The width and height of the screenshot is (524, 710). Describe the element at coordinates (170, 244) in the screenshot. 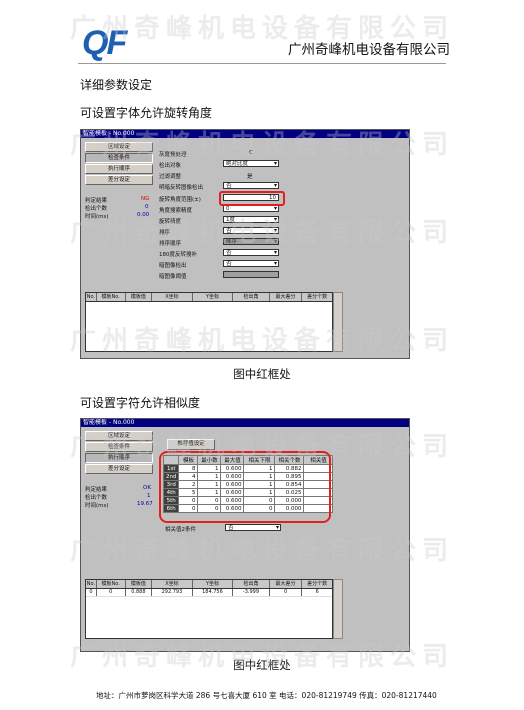

I see `param-label: 排序顺序` at that location.